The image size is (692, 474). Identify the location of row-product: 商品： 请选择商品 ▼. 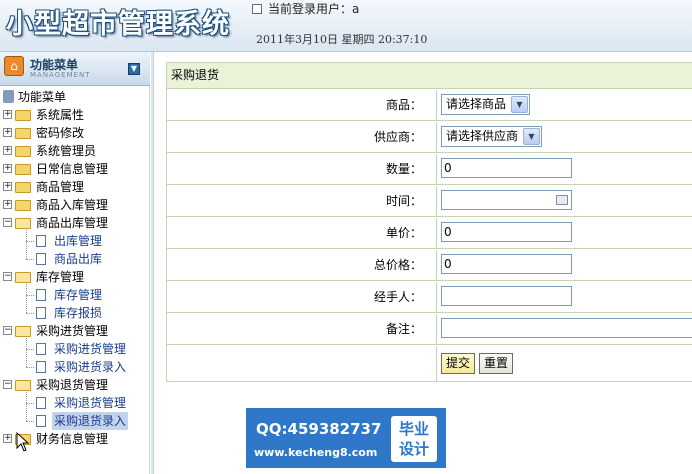
(429, 105).